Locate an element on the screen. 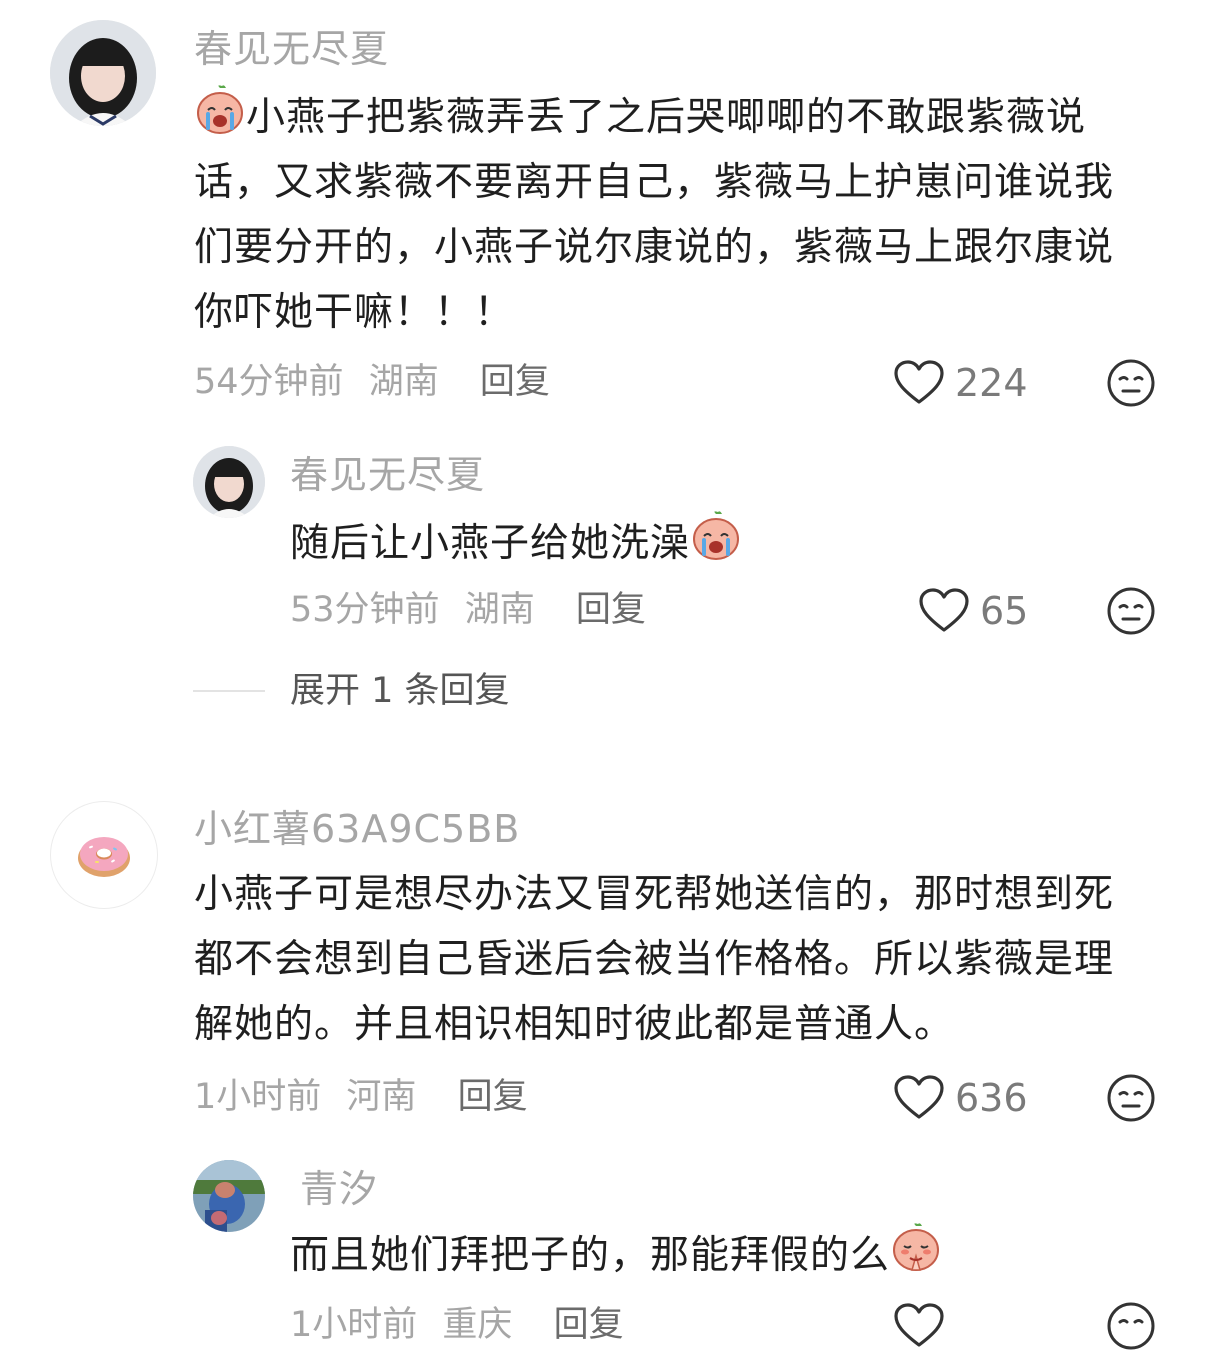 Image resolution: width=1206 pixels, height=1364 pixels. reply-text: 而且她们拜把子的，那能拜假的么 is located at coordinates (720, 1255).